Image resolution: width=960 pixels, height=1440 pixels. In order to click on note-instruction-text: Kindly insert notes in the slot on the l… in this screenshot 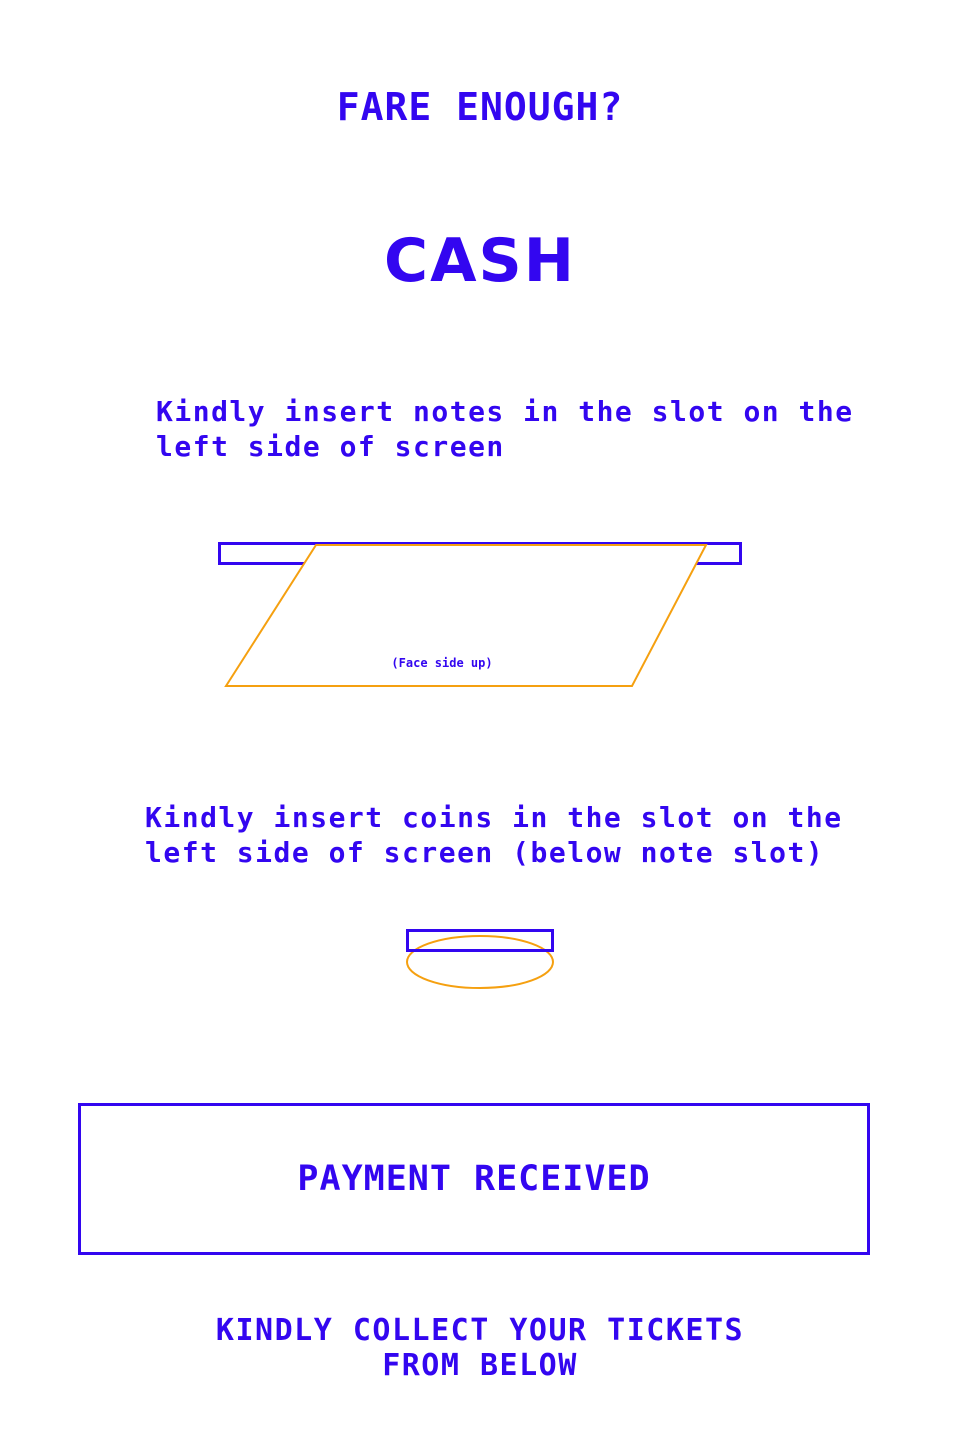, I will do `click(505, 429)`.